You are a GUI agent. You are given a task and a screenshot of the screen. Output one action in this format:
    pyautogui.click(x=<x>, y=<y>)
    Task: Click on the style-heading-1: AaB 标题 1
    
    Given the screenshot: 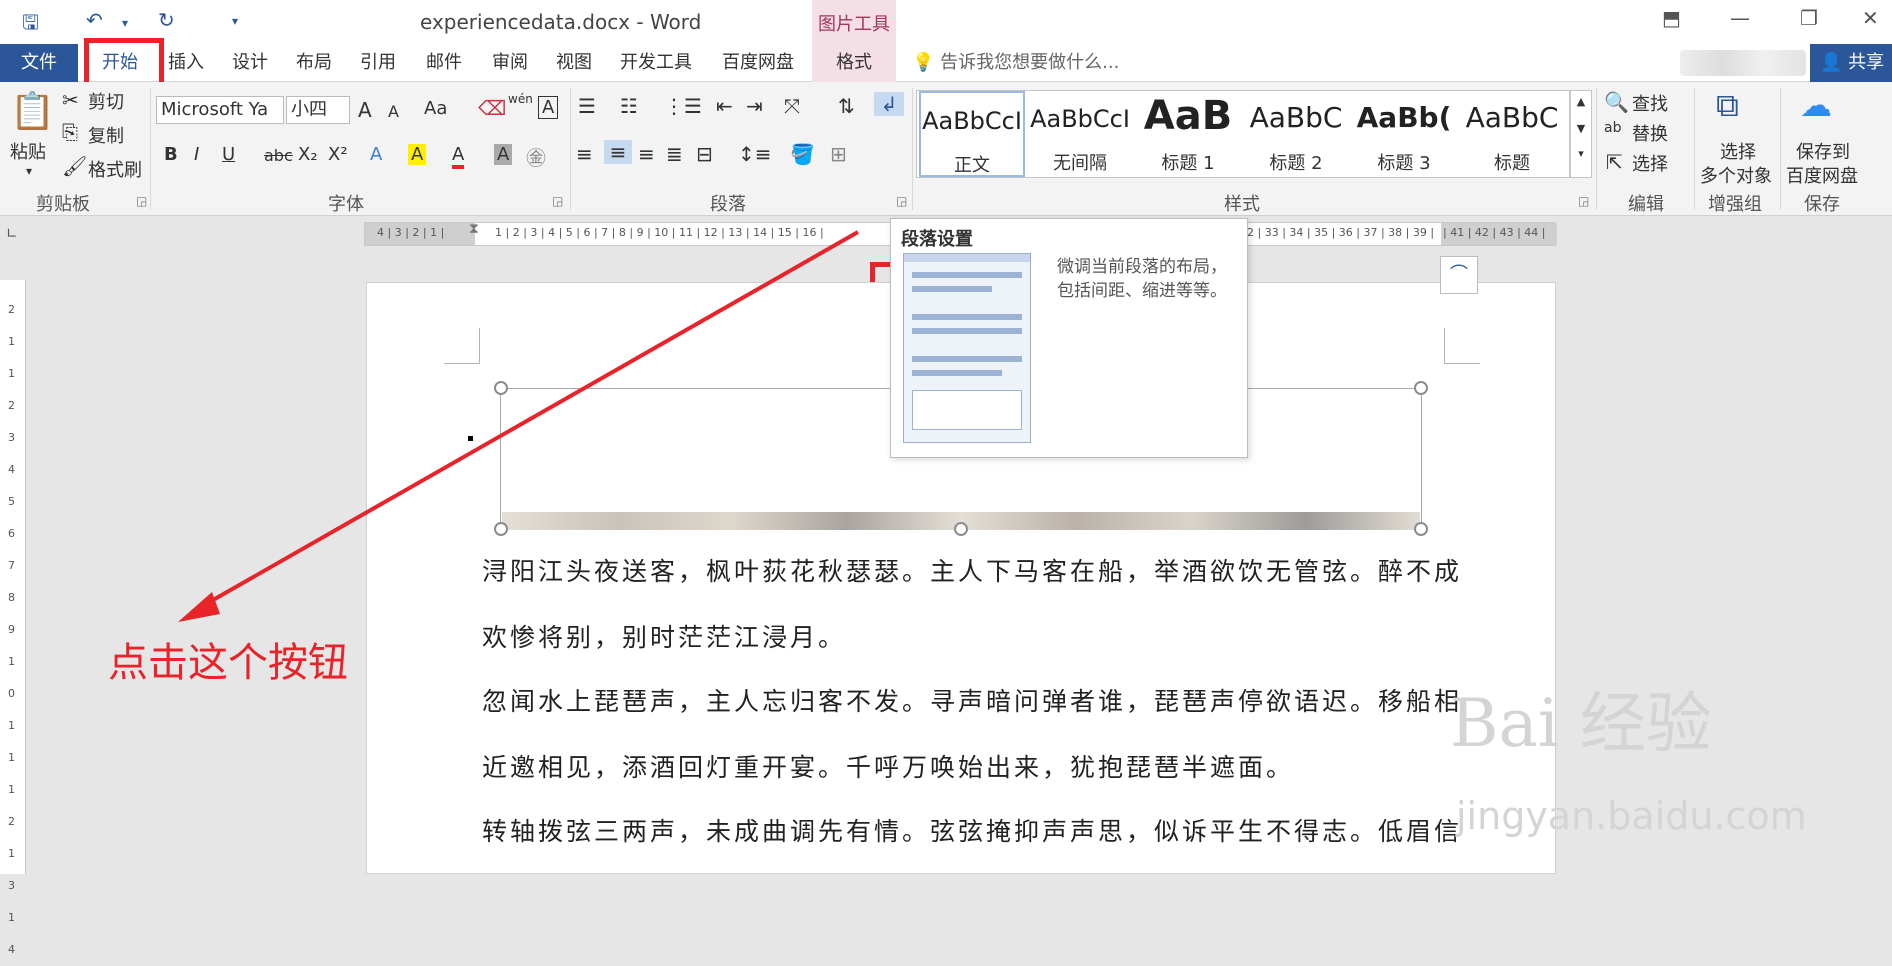 What is the action you would take?
    pyautogui.click(x=1188, y=134)
    